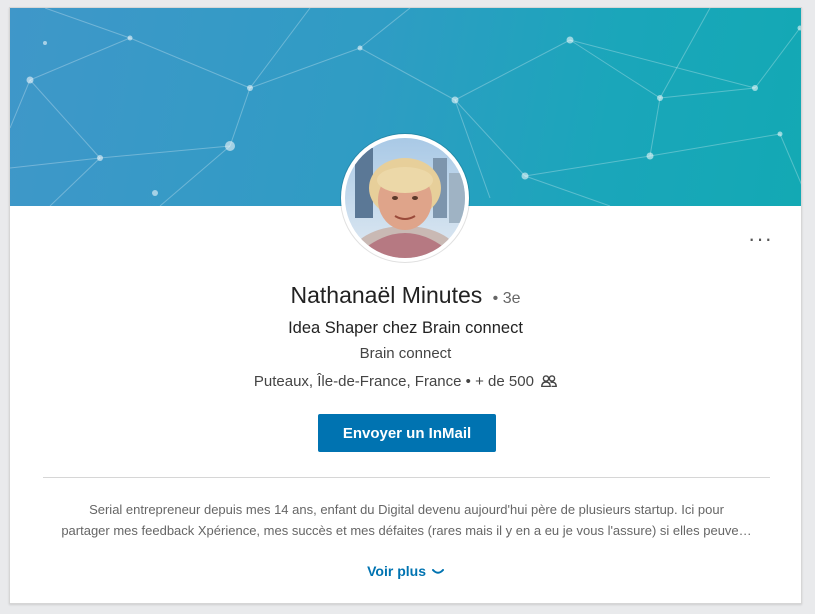  I want to click on profile-avatar, so click(405, 198).